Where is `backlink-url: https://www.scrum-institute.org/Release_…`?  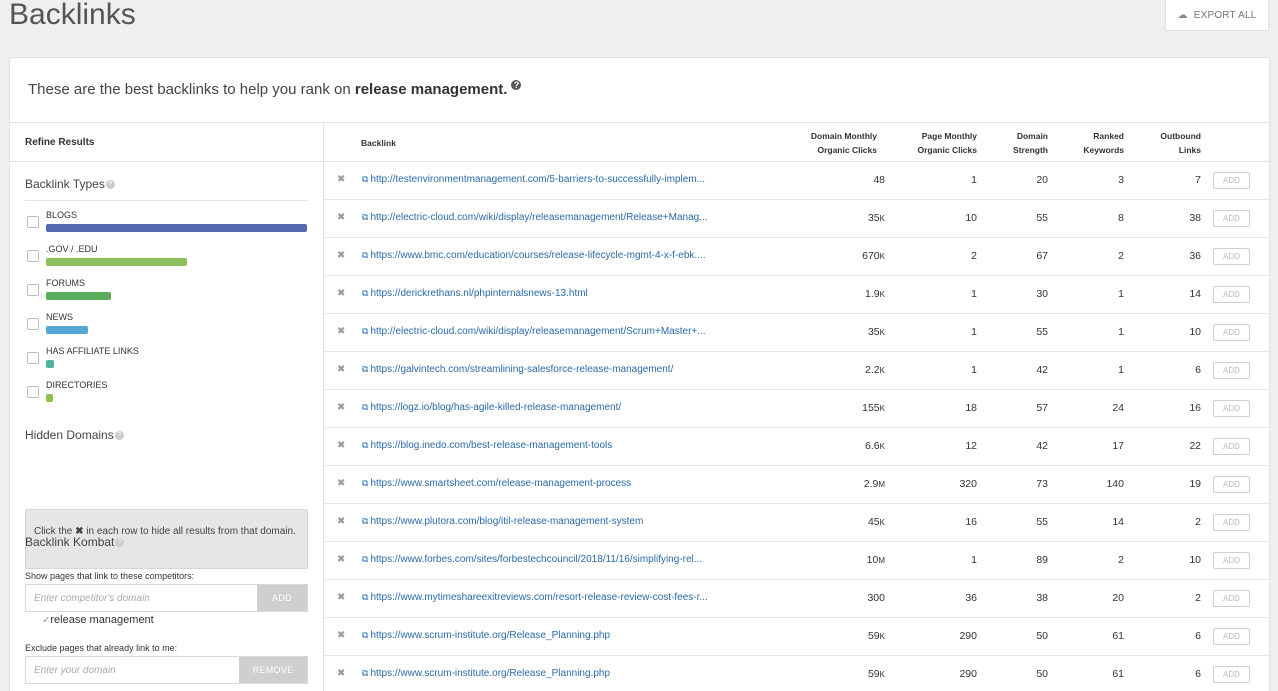
backlink-url: https://www.scrum-institute.org/Release_… is located at coordinates (490, 673).